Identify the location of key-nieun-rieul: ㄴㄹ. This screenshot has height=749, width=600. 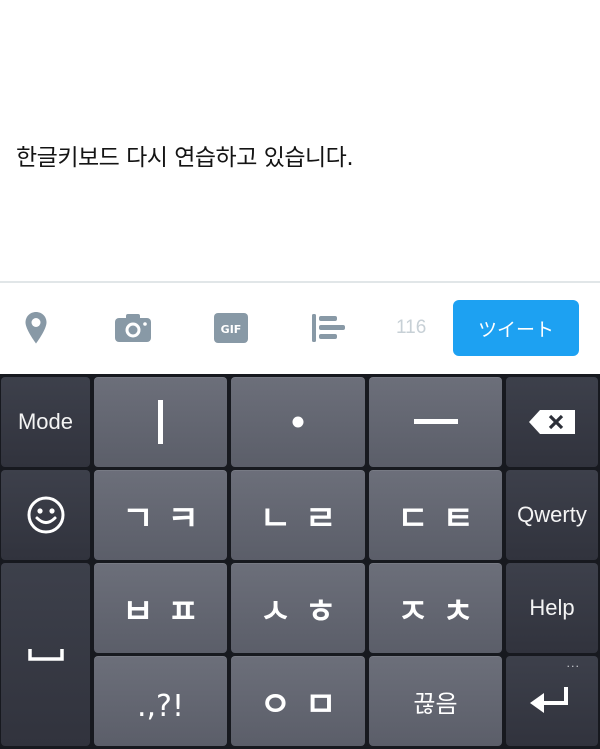
(298, 515).